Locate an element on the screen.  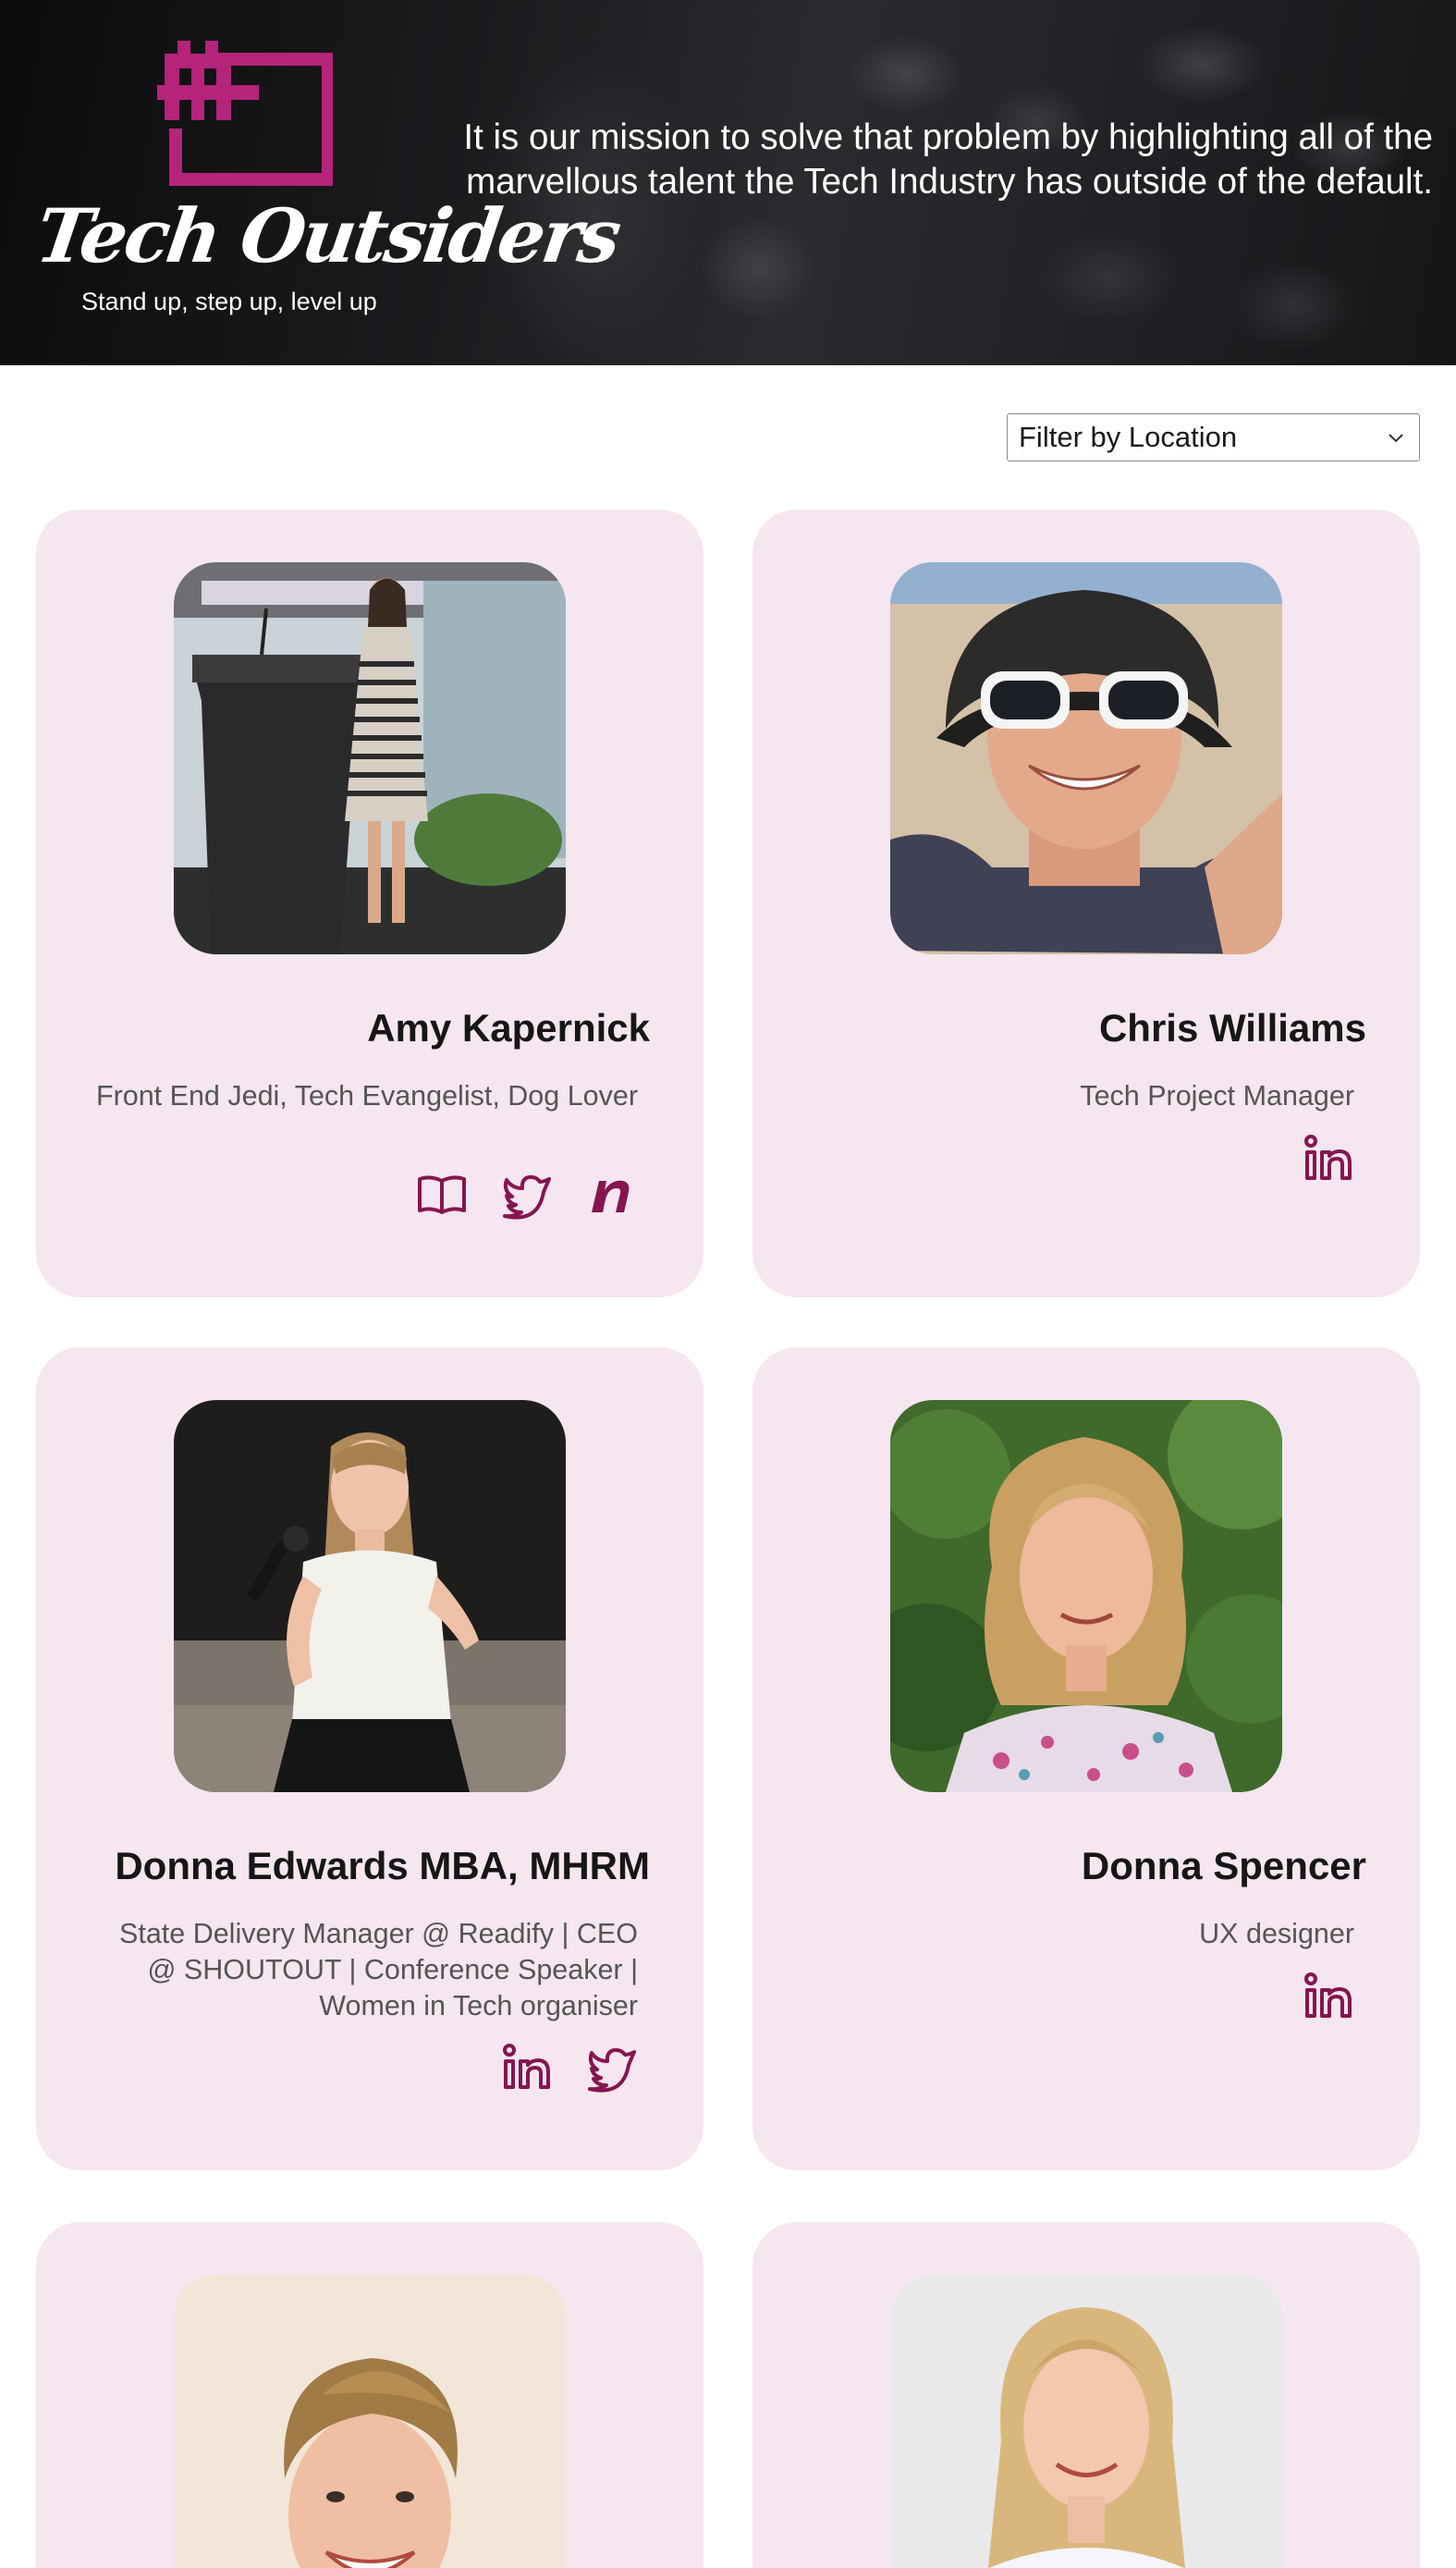
book-icon is located at coordinates (442, 1194).